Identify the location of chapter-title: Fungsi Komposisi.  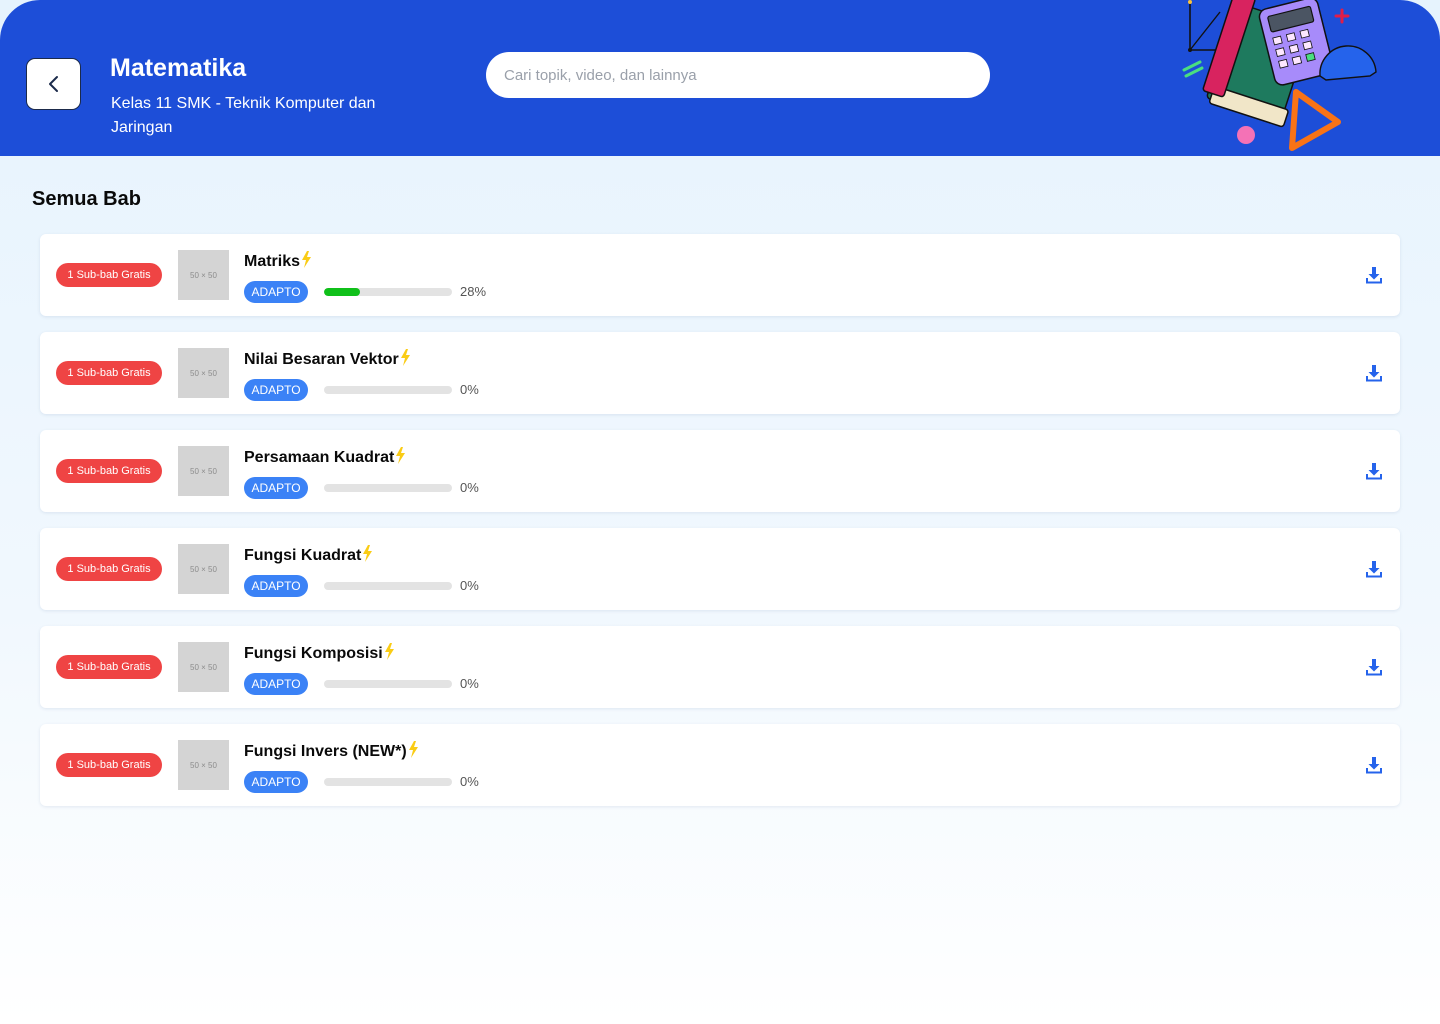
(313, 653).